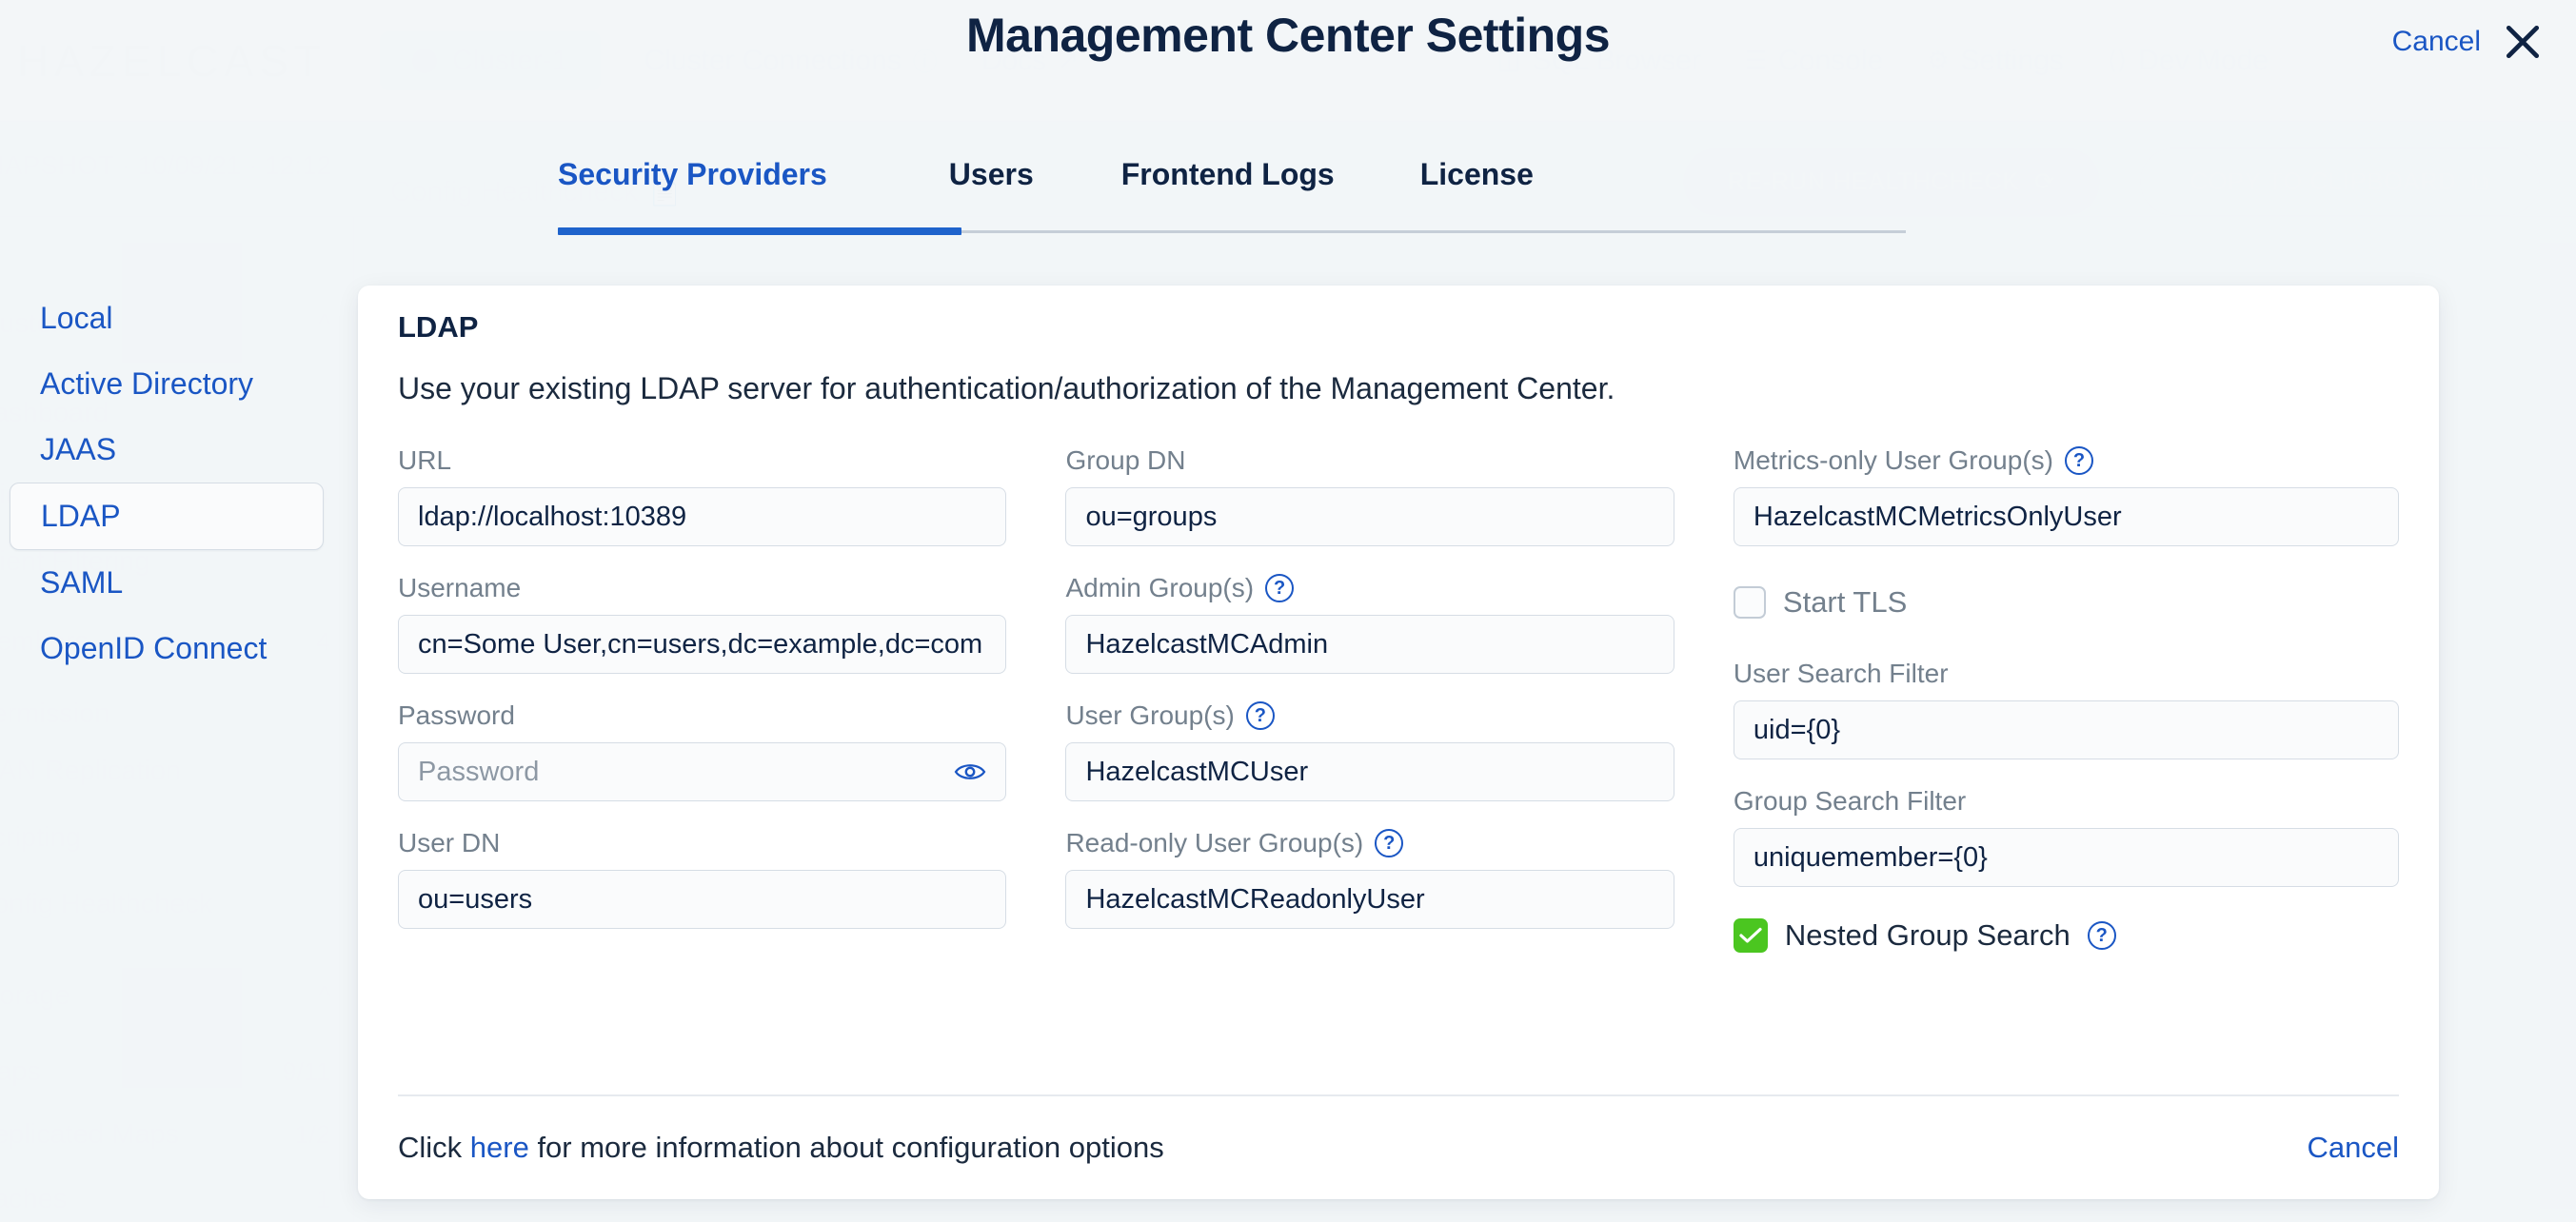  Describe the element at coordinates (167, 318) in the screenshot. I see `provider-item-local: Local` at that location.